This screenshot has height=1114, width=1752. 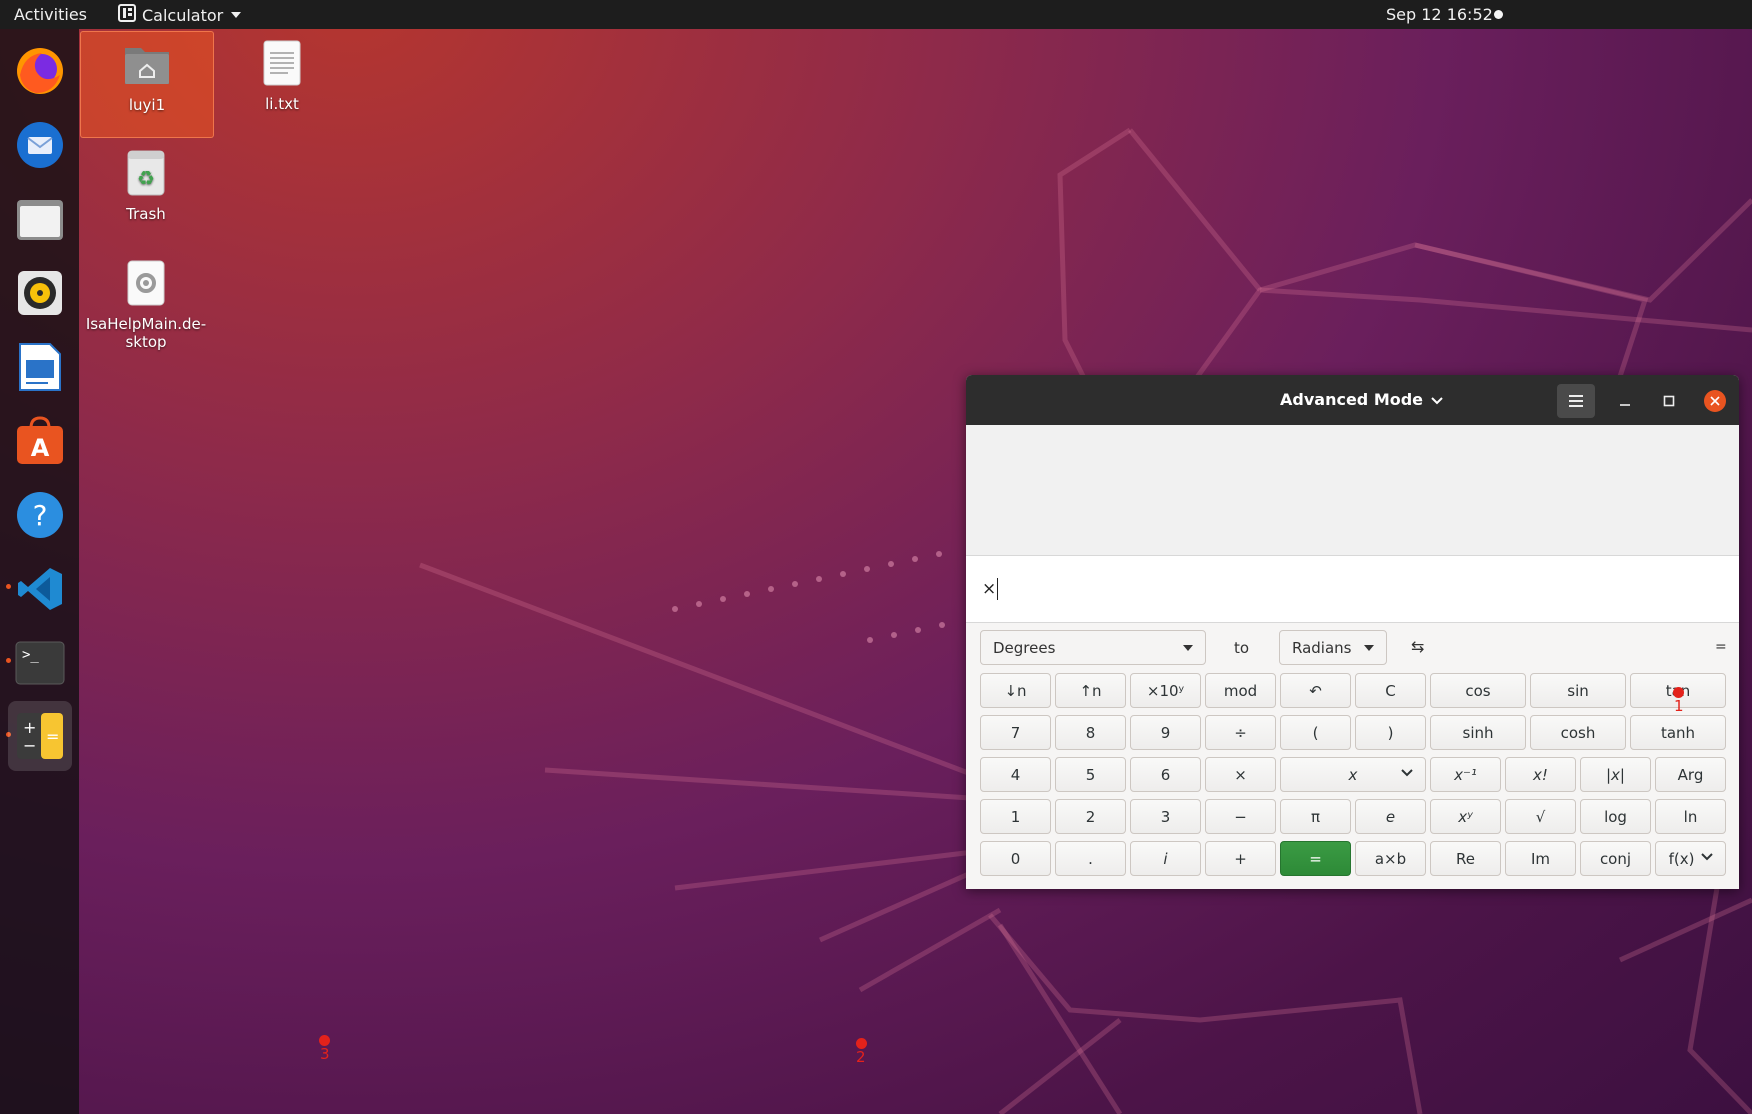 What do you see at coordinates (1390, 858) in the screenshot?
I see `key-factorize: a×b` at bounding box center [1390, 858].